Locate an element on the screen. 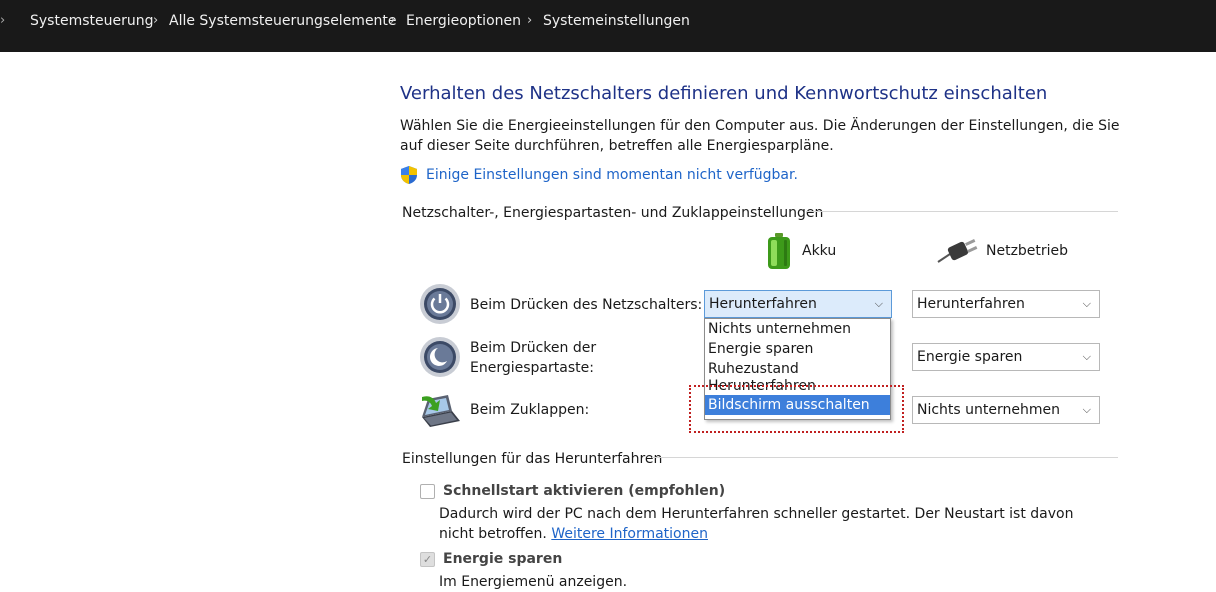 The width and height of the screenshot is (1216, 592). uac-shield-icon is located at coordinates (409, 175).